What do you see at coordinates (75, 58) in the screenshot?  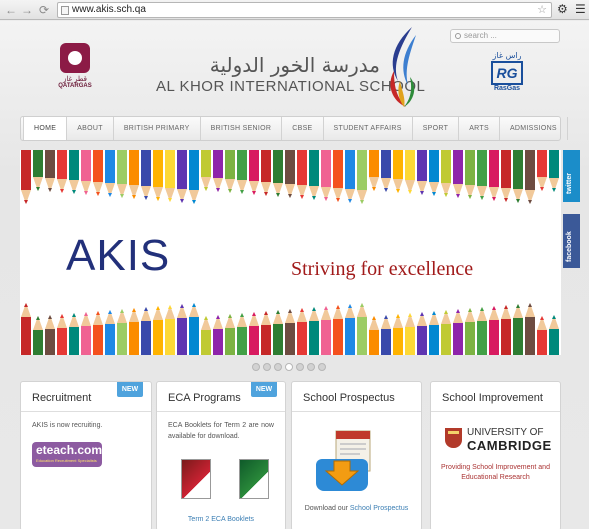 I see `qatargas-mark-icon` at bounding box center [75, 58].